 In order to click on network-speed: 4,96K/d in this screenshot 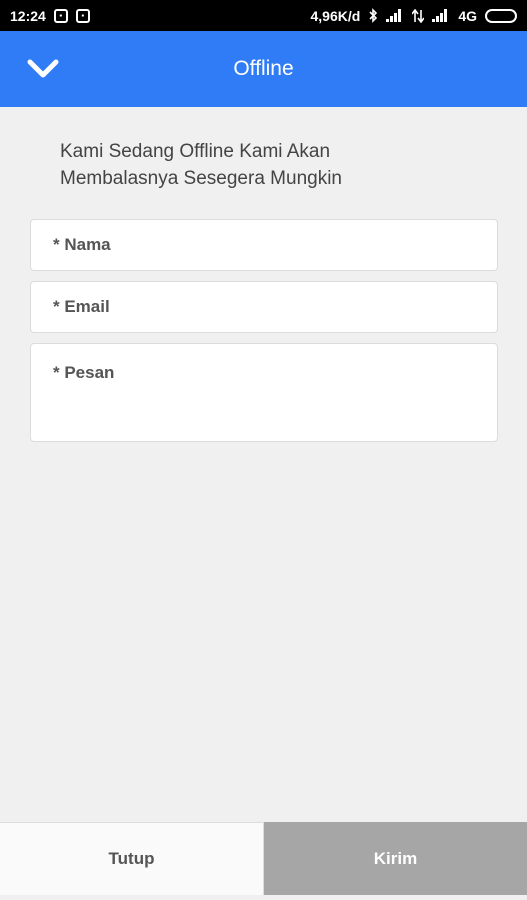, I will do `click(335, 15)`.